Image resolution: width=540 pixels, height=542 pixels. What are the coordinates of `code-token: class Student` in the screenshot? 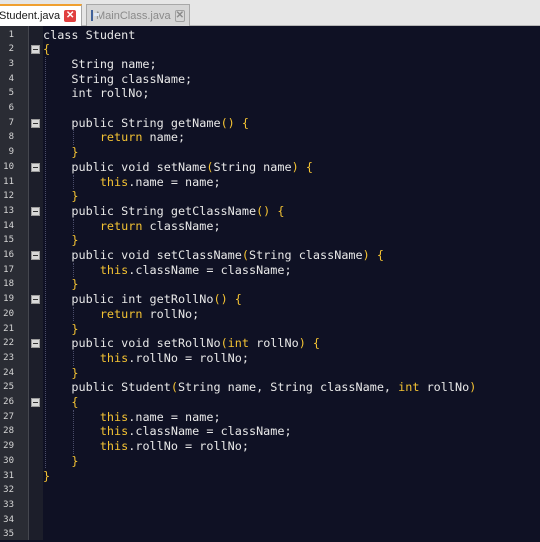 It's located at (89, 34).